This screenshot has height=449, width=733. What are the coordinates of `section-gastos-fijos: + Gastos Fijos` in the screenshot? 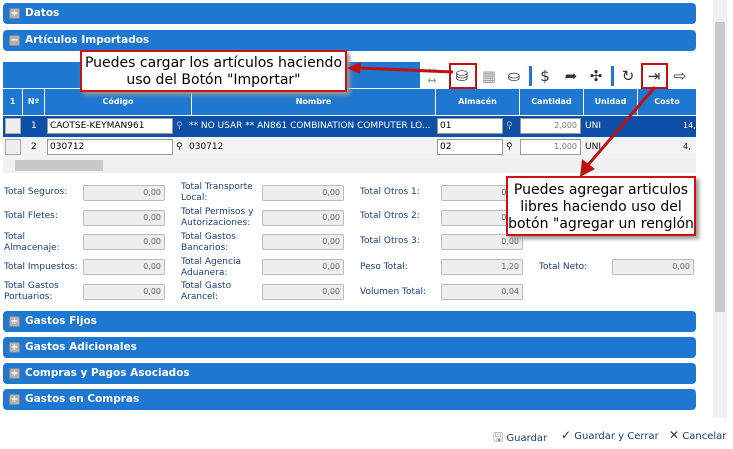 It's located at (349, 321).